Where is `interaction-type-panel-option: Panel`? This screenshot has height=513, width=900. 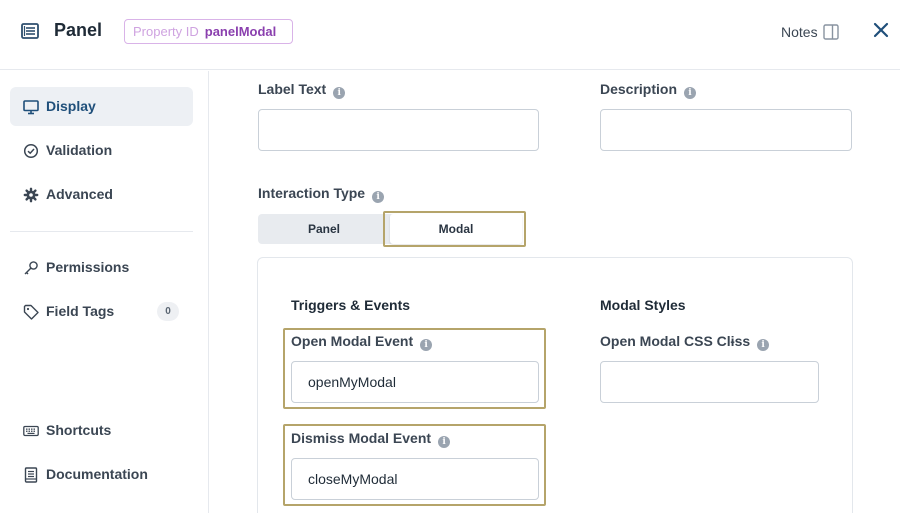
interaction-type-panel-option: Panel is located at coordinates (324, 229).